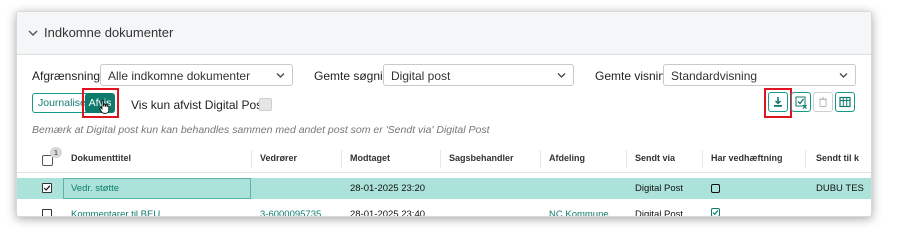  What do you see at coordinates (714, 76) in the screenshot?
I see `gemte-visninger-value: Standardvisning` at bounding box center [714, 76].